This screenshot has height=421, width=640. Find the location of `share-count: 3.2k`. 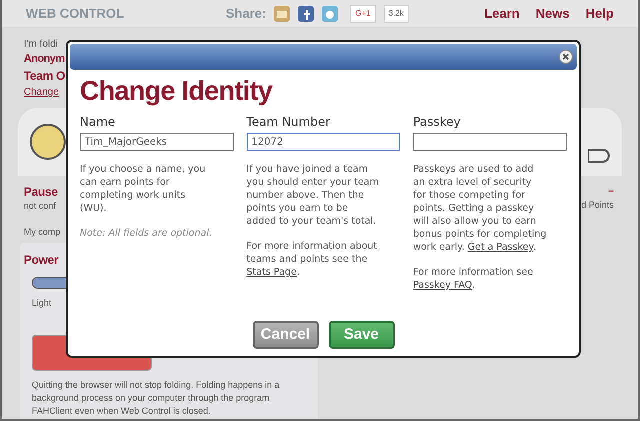

share-count: 3.2k is located at coordinates (396, 13).